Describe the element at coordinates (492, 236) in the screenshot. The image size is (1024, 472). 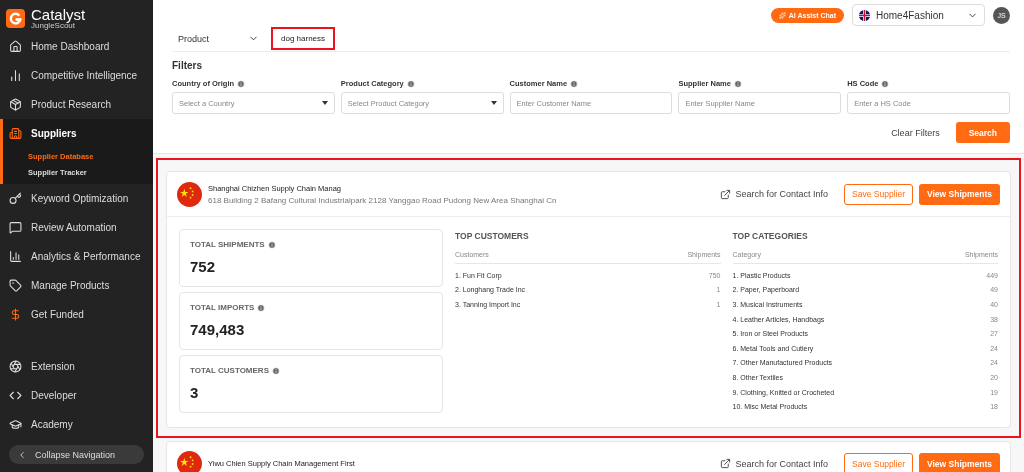
I see `table-title: TOP CUSTOMERS` at that location.